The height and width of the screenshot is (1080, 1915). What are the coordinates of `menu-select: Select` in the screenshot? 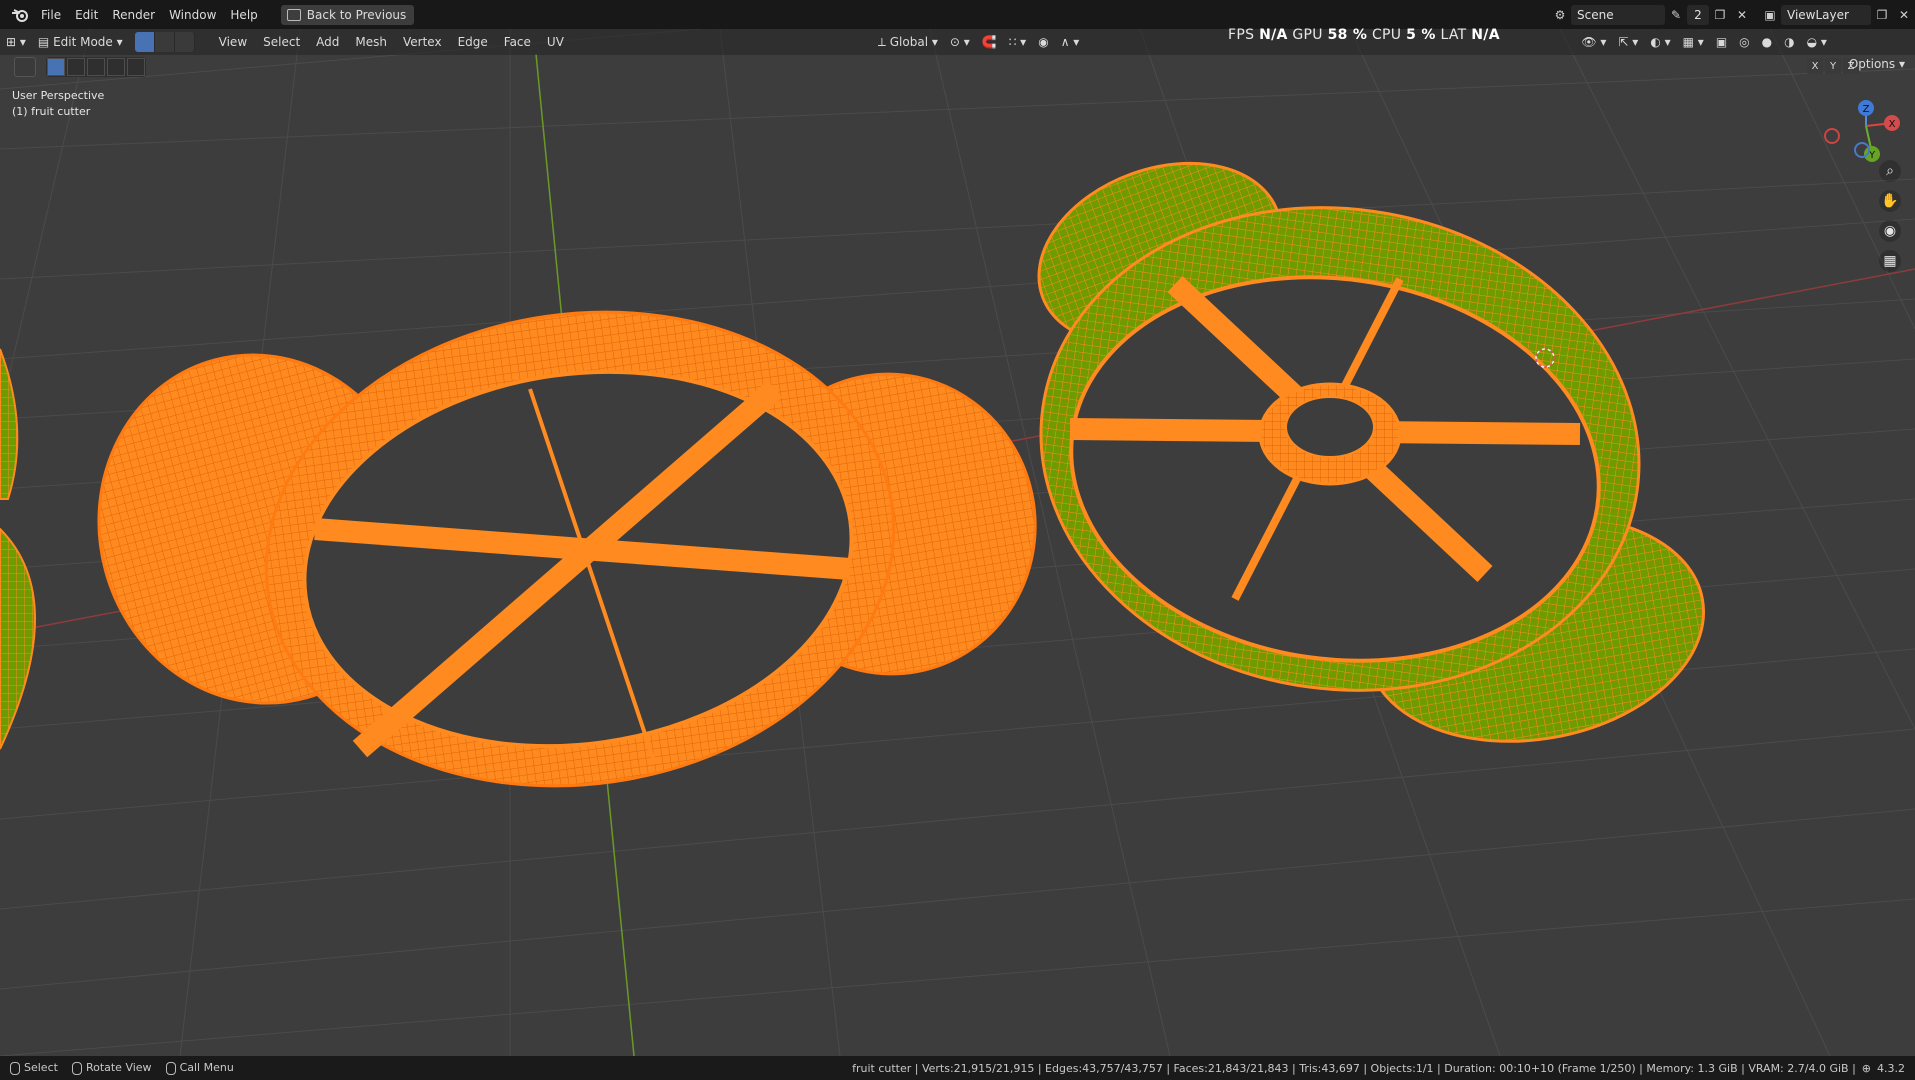 It's located at (281, 42).